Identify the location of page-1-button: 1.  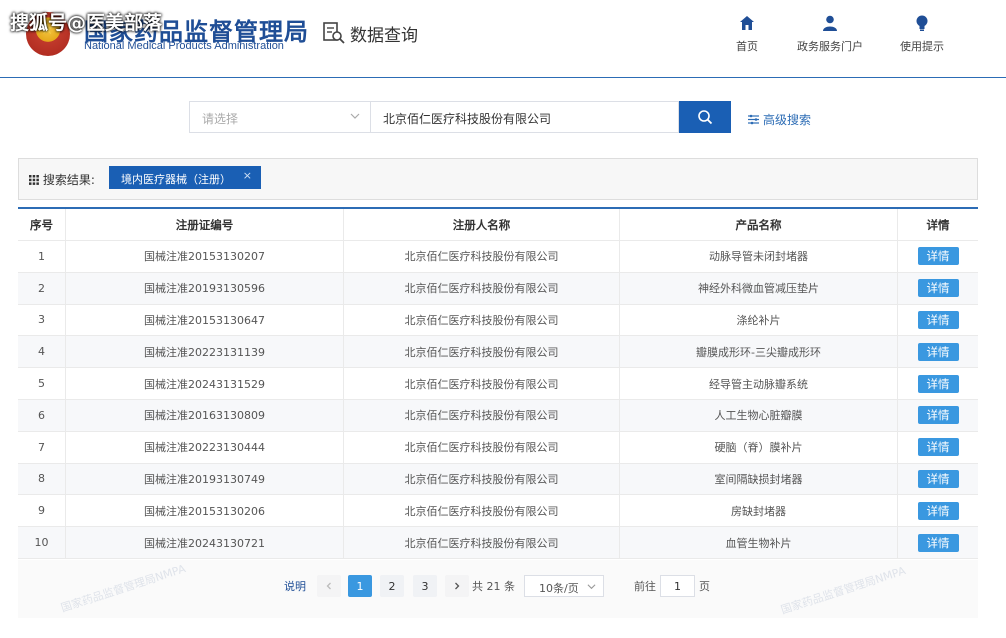
(360, 586).